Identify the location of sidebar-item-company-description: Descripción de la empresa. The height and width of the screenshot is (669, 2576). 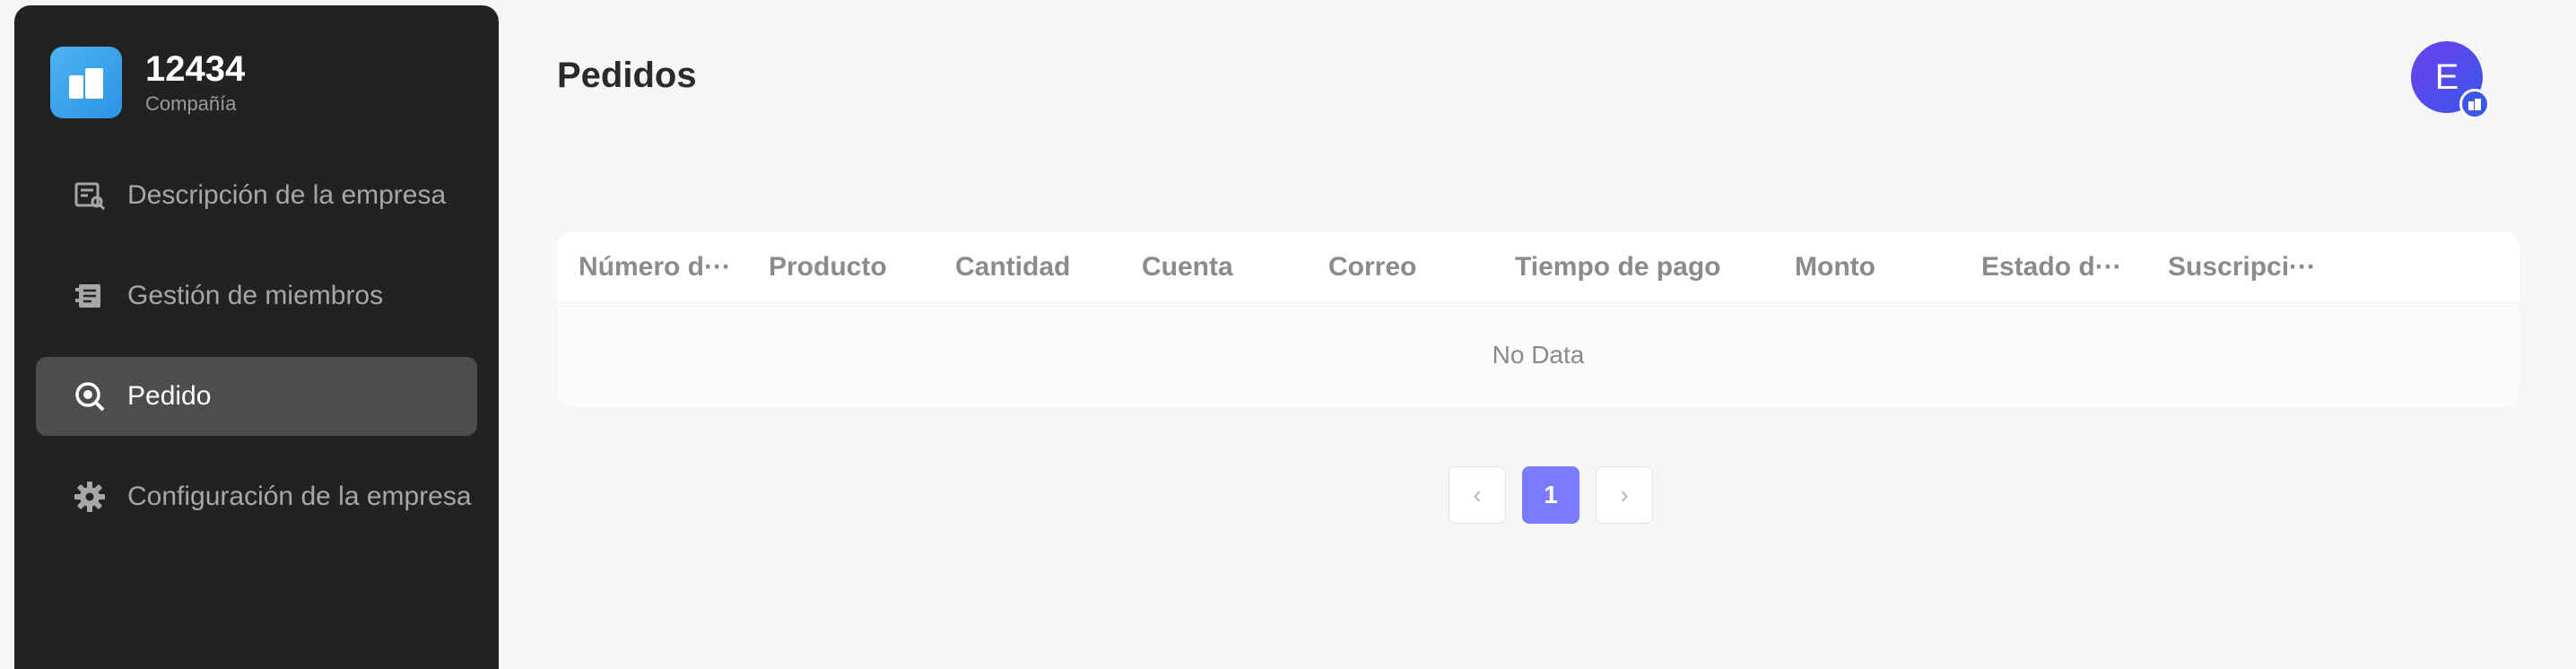
(256, 196).